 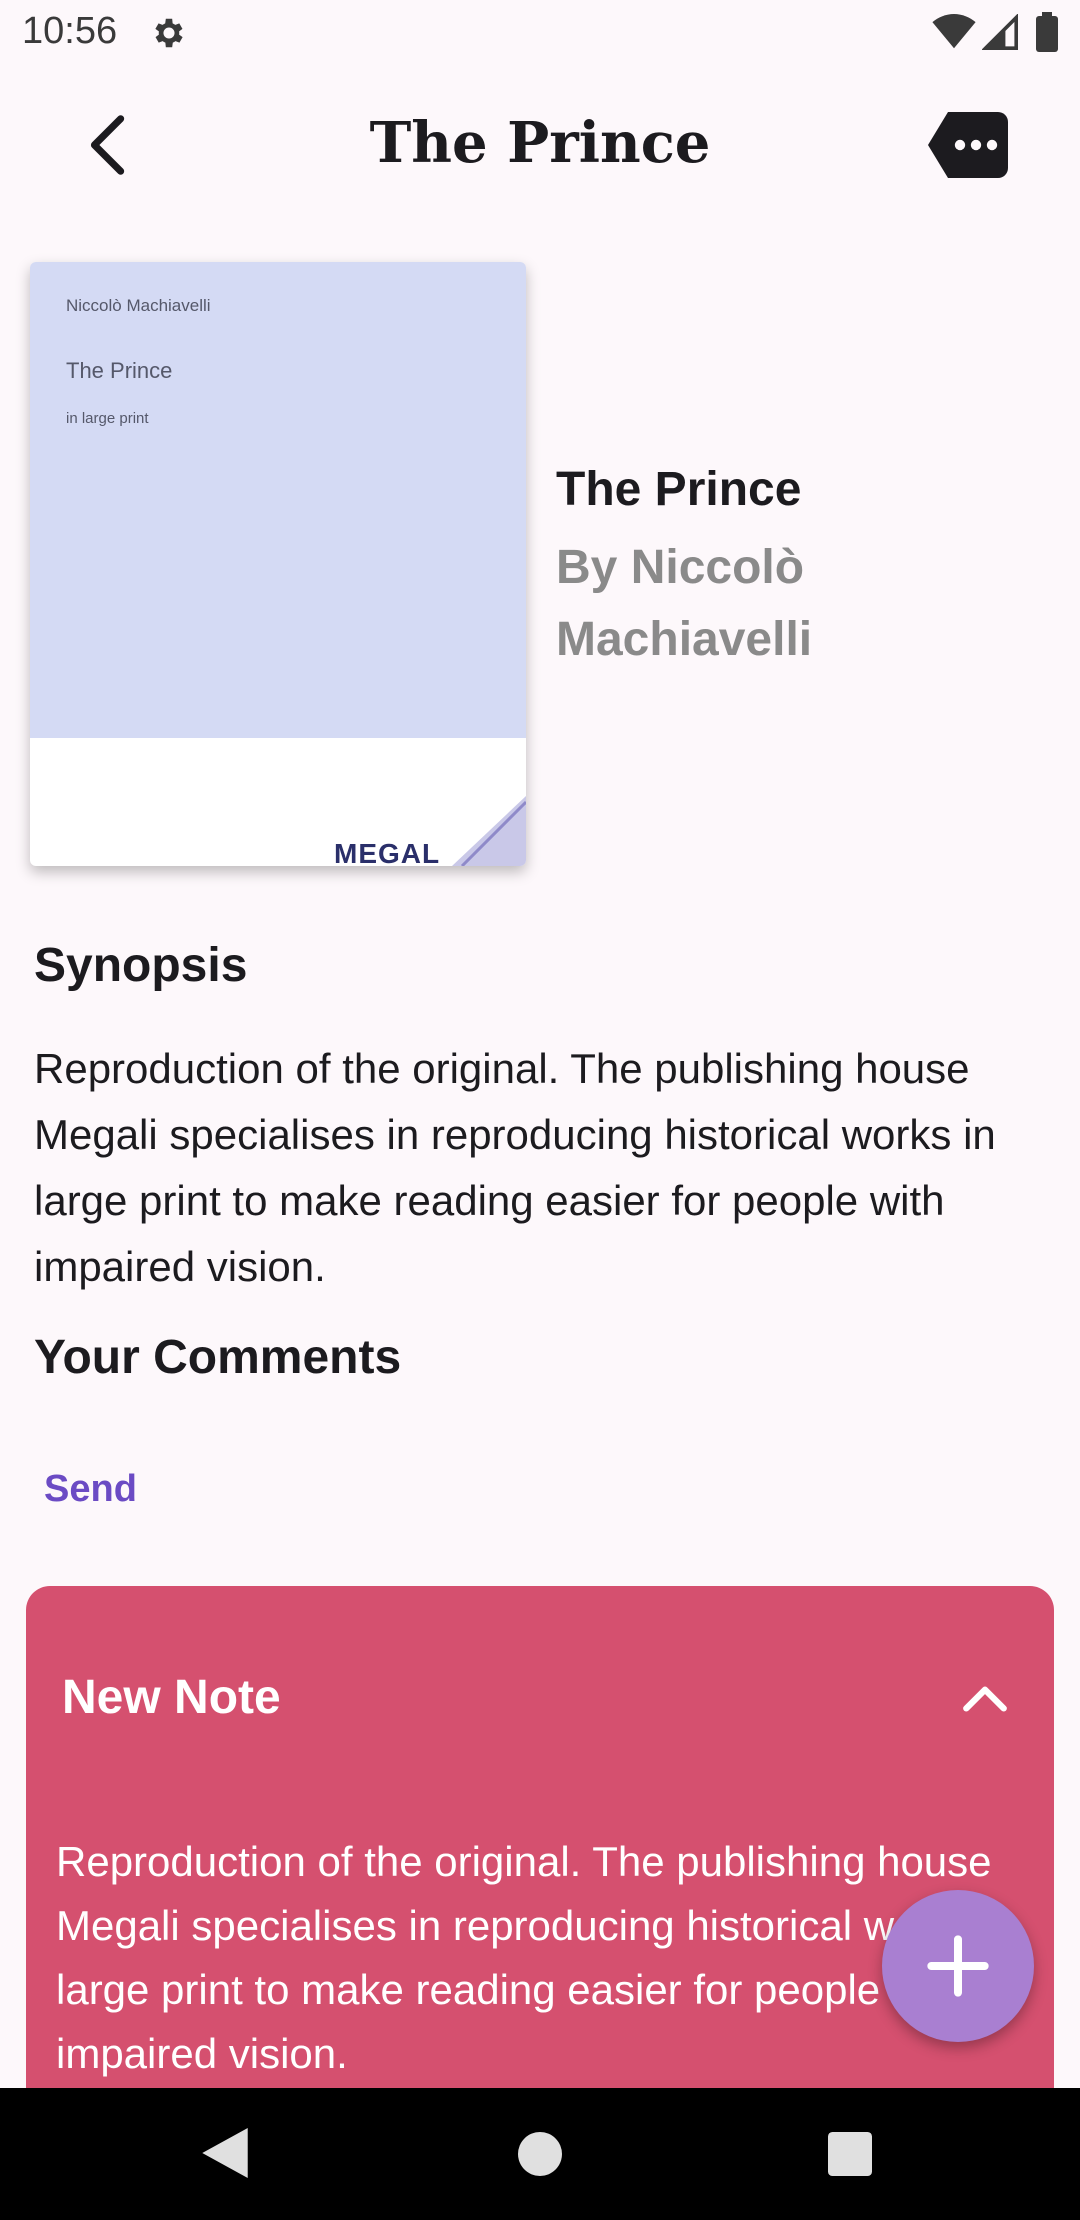 I want to click on cover-author: Niccolò Machiavelli, so click(x=138, y=305).